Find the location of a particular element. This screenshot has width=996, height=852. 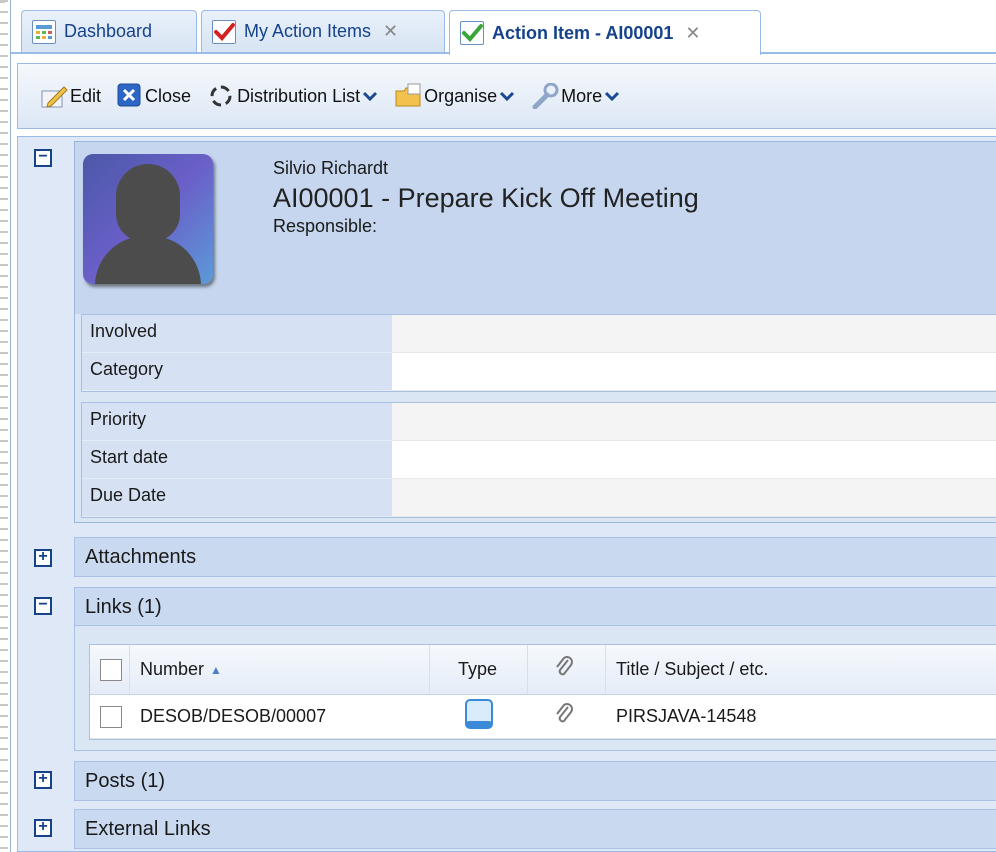

fieldset-scheduling: Priority Start date Due Date is located at coordinates (538, 460).